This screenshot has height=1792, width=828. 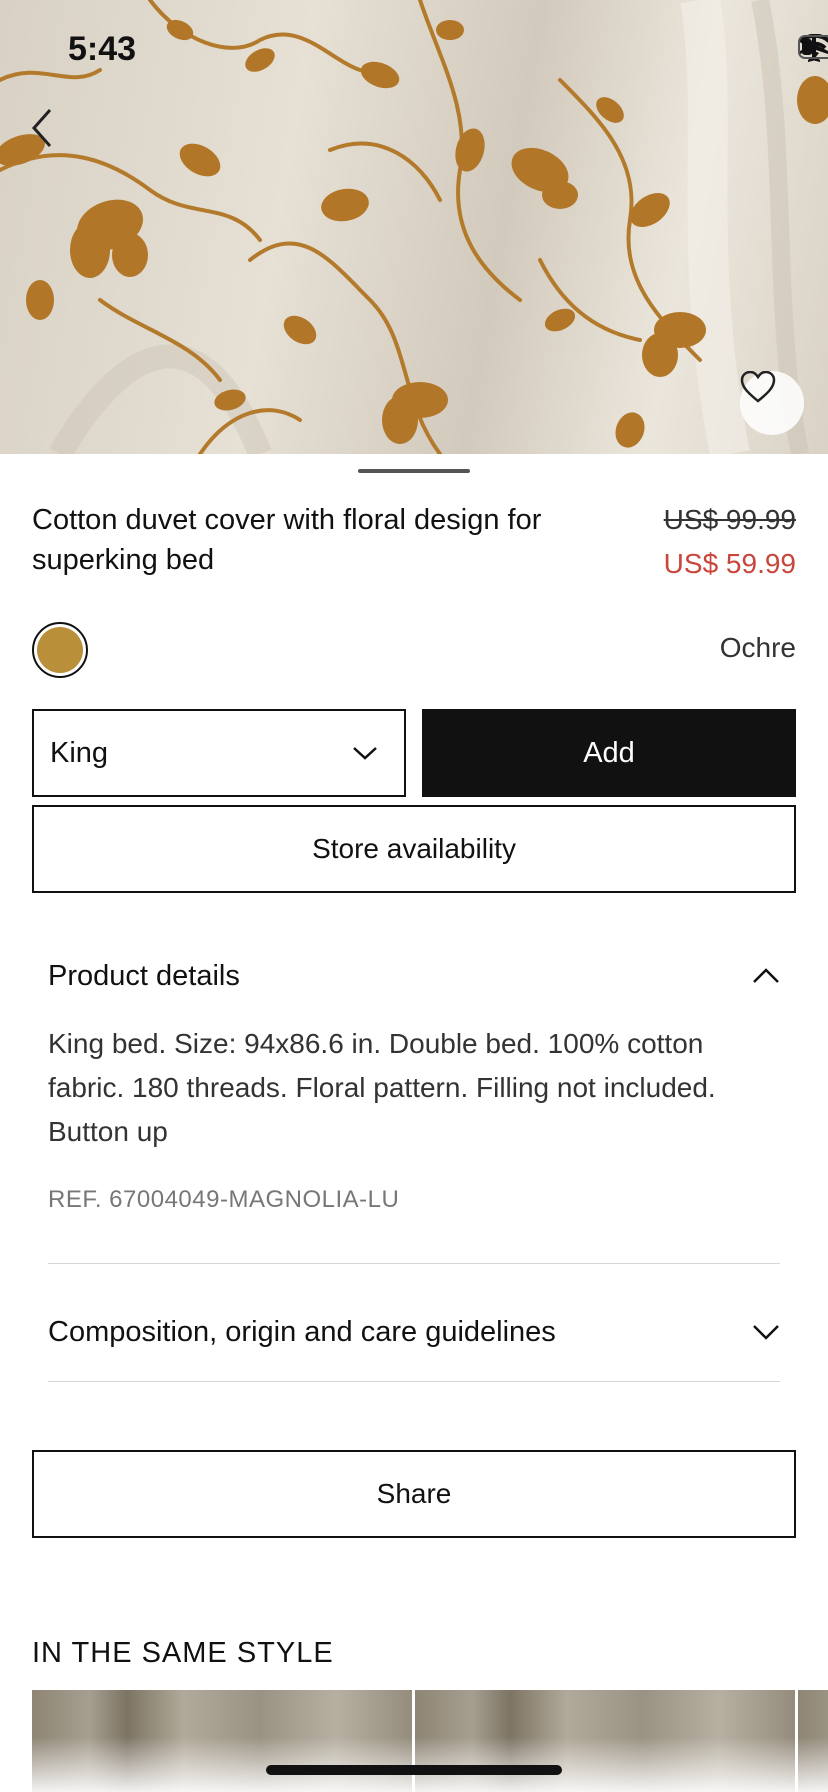 What do you see at coordinates (609, 753) in the screenshot?
I see `add-to-cart-button: Add` at bounding box center [609, 753].